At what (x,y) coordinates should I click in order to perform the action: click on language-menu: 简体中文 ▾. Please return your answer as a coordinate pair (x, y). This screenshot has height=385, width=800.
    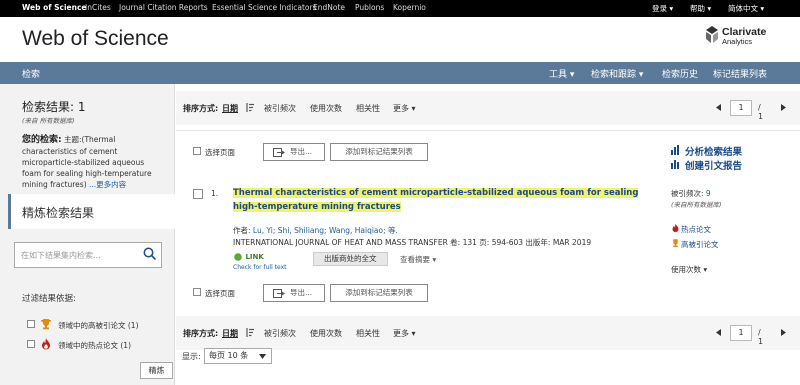
    Looking at the image, I should click on (746, 8).